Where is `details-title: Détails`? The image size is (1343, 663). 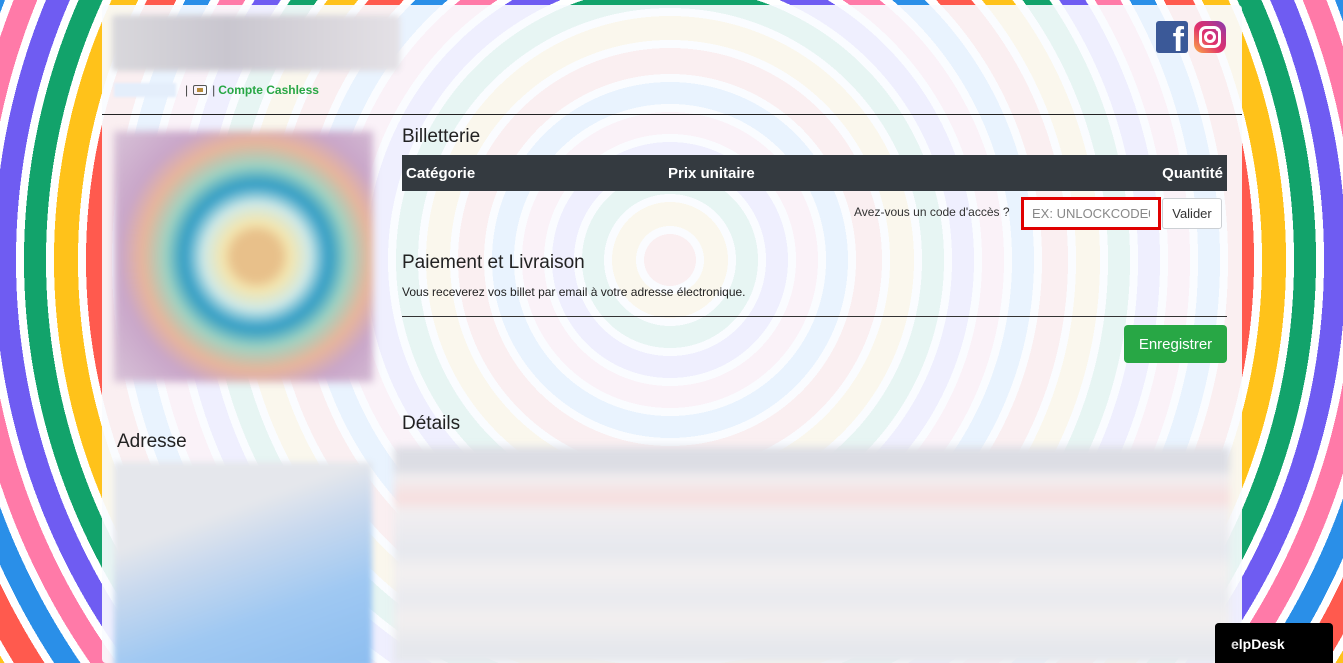
details-title: Détails is located at coordinates (431, 423).